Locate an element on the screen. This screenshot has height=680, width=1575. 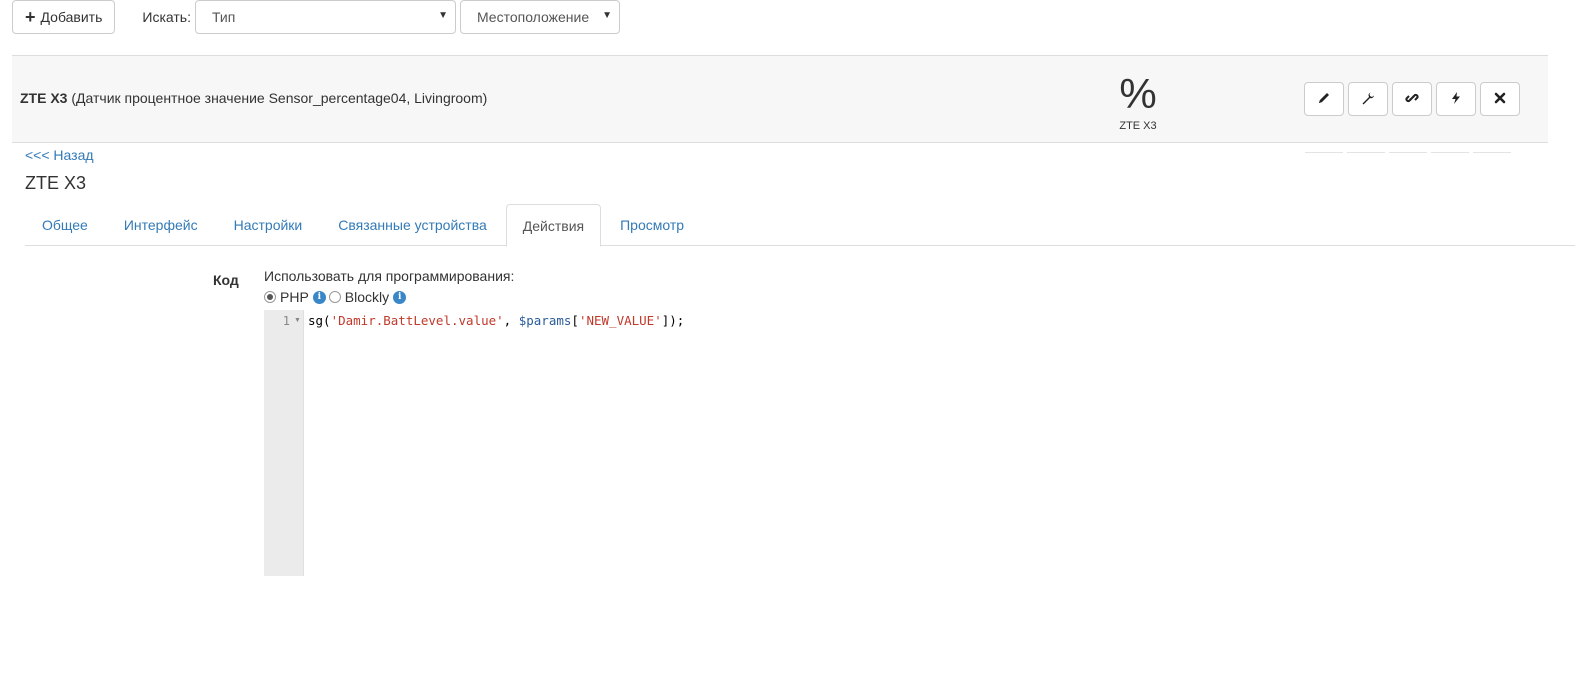
add-button-label: Добавить is located at coordinates (71, 17).